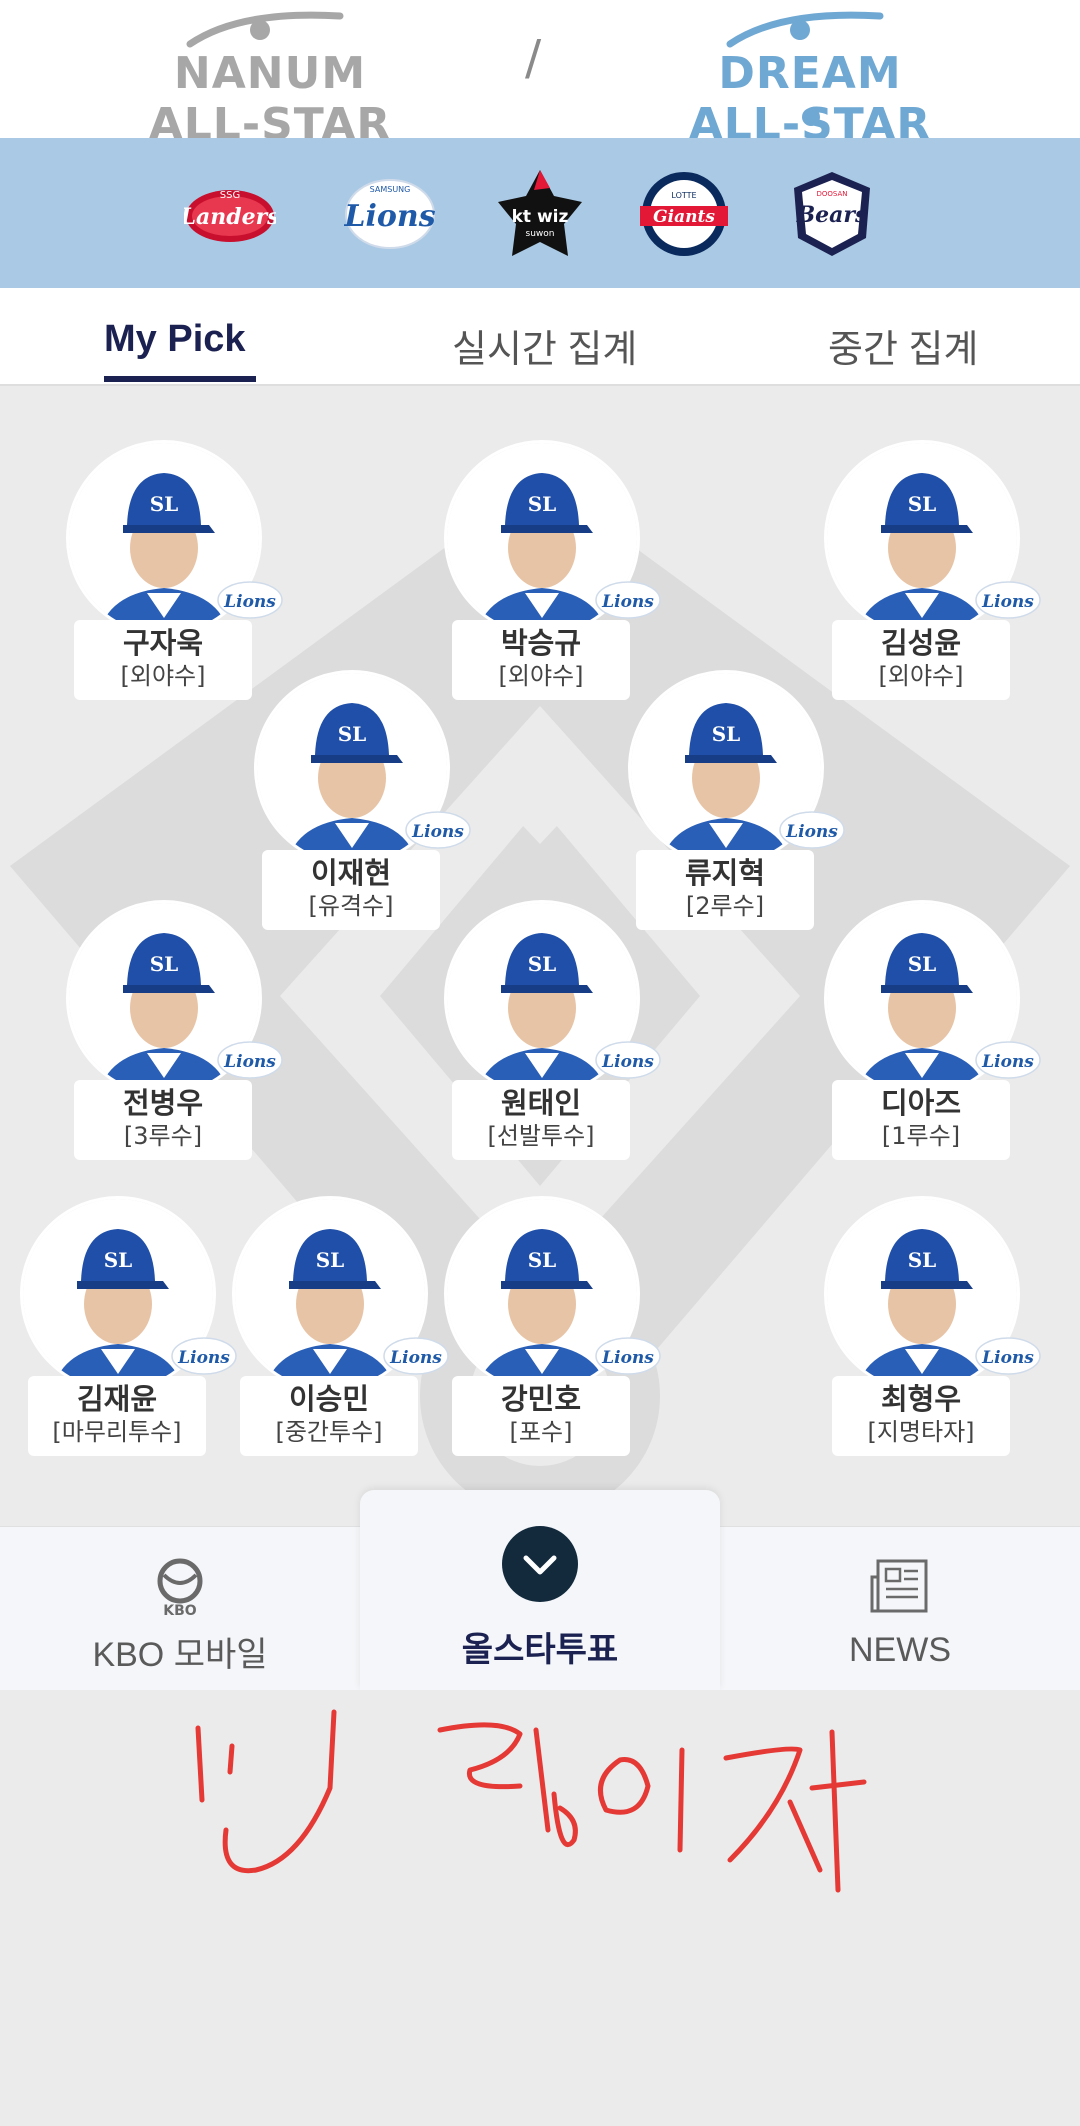 The width and height of the screenshot is (1080, 2126). I want to click on nav-kbo-label: KBO 모바일, so click(180, 1655).